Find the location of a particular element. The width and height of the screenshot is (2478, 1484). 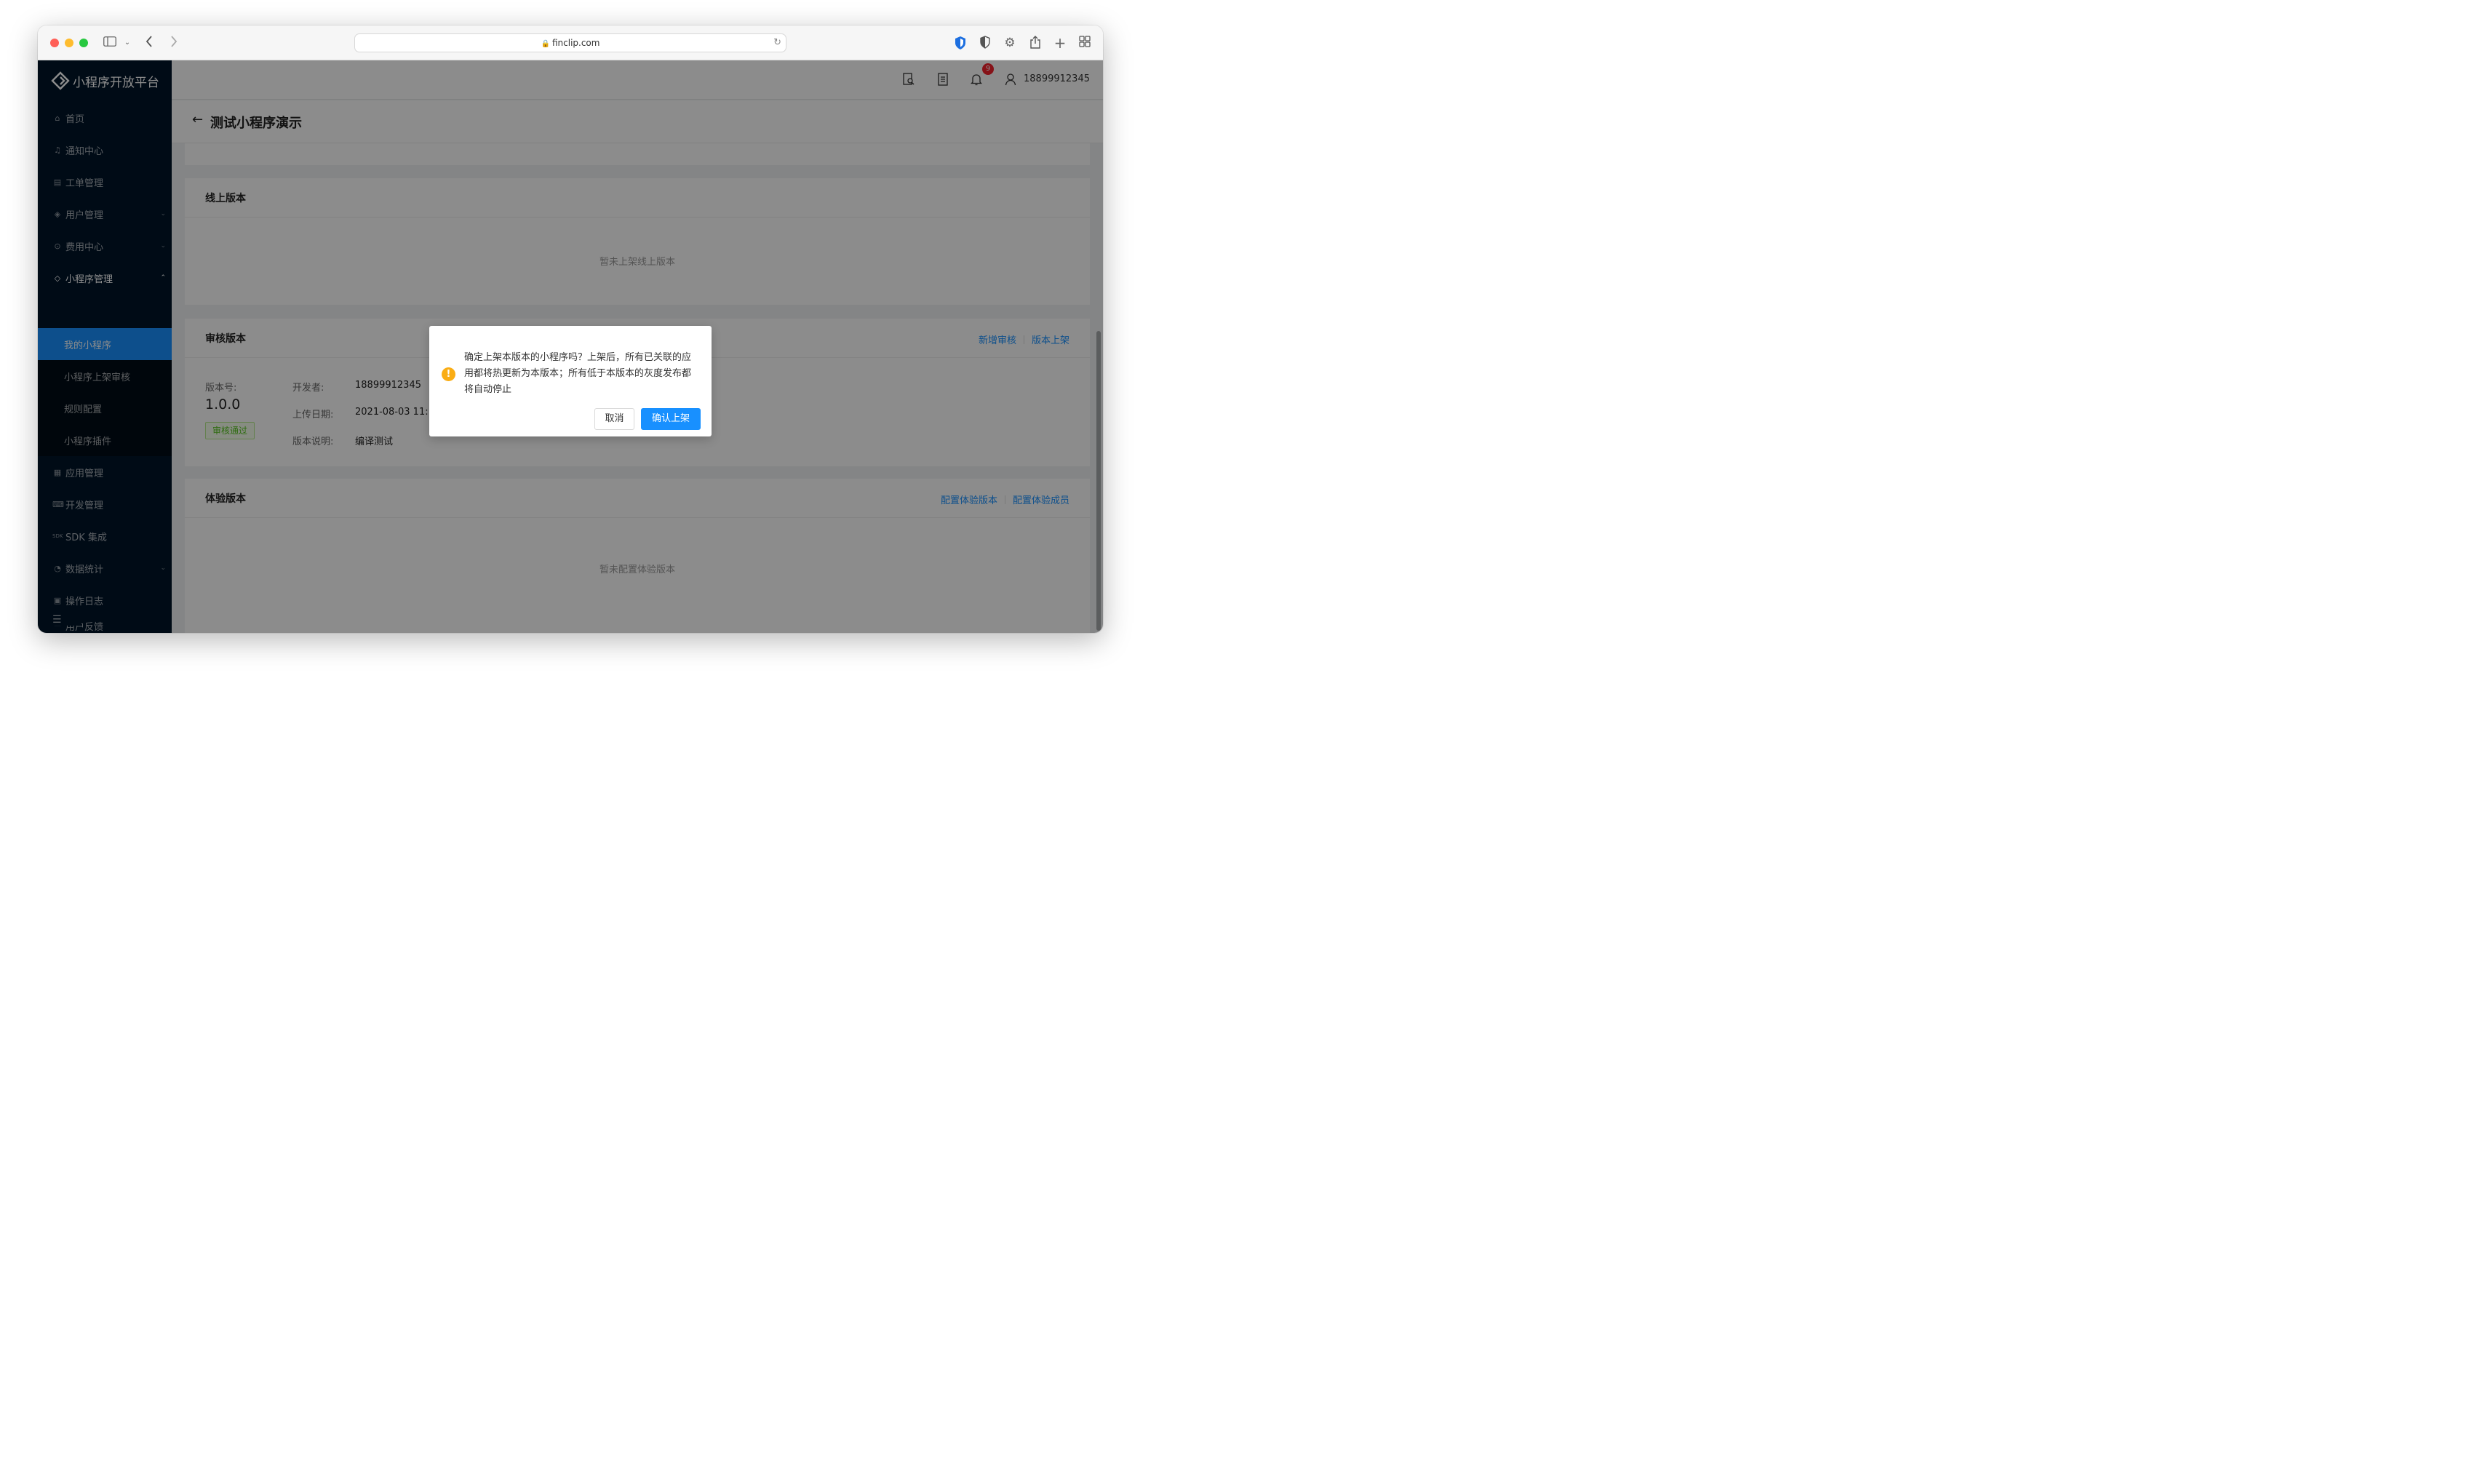

browser-toolbar: ⌄ 🔒 finclip.com ↻ ⚙ + is located at coordinates (570, 42).